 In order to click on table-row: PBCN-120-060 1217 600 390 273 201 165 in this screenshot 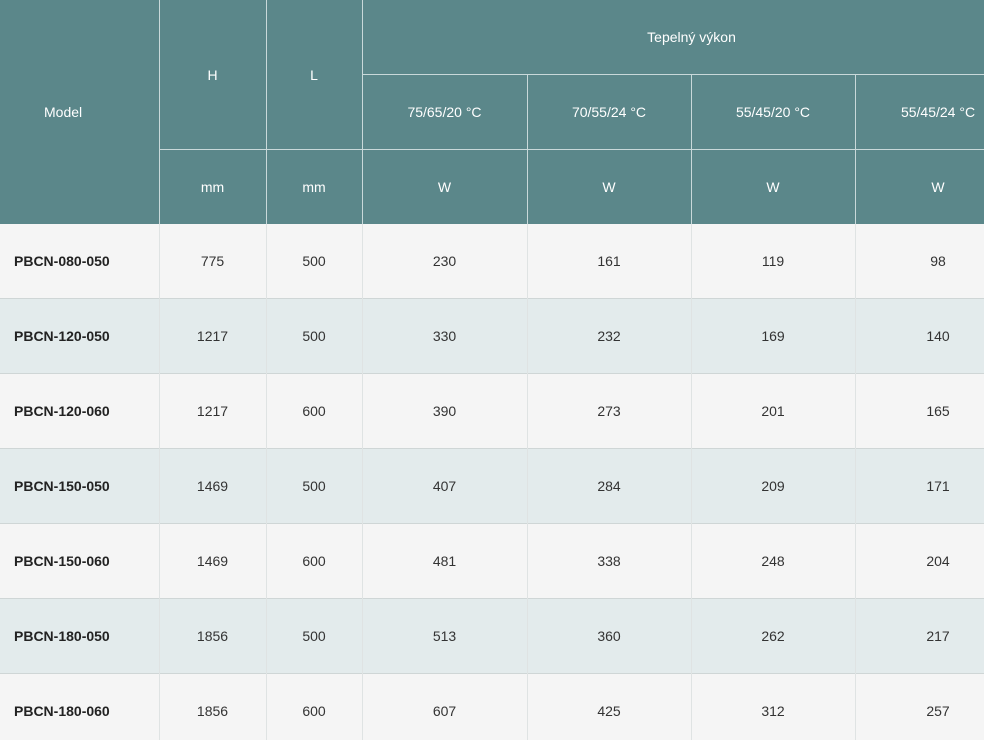, I will do `click(492, 411)`.